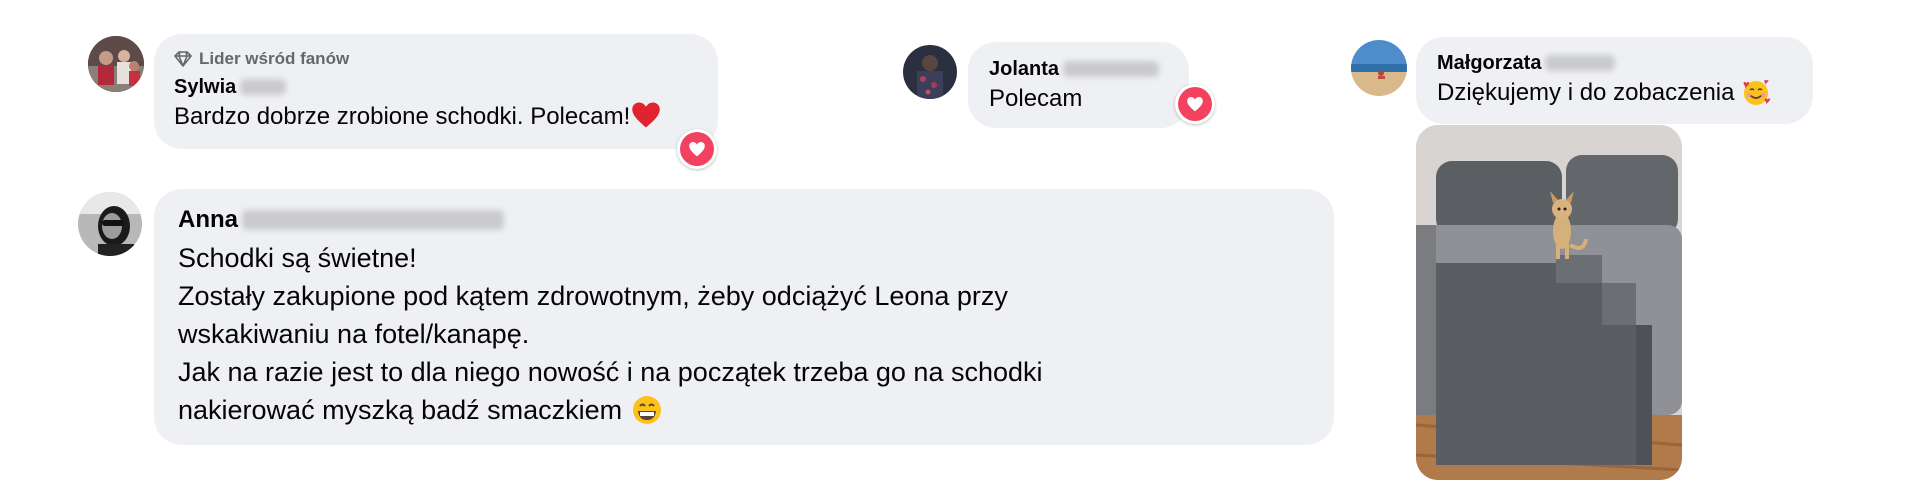 The width and height of the screenshot is (1921, 500). I want to click on avatar-malgorzata, so click(1379, 68).